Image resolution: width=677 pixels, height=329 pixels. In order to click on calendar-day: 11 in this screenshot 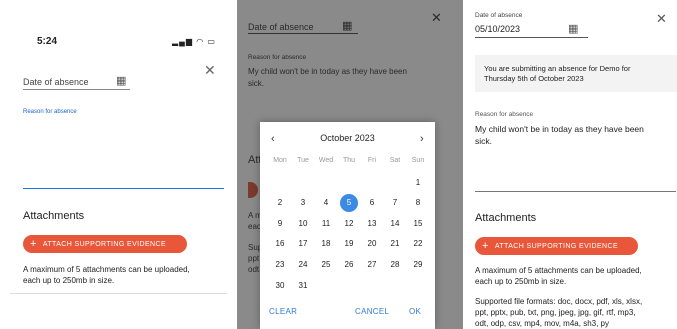, I will do `click(326, 224)`.